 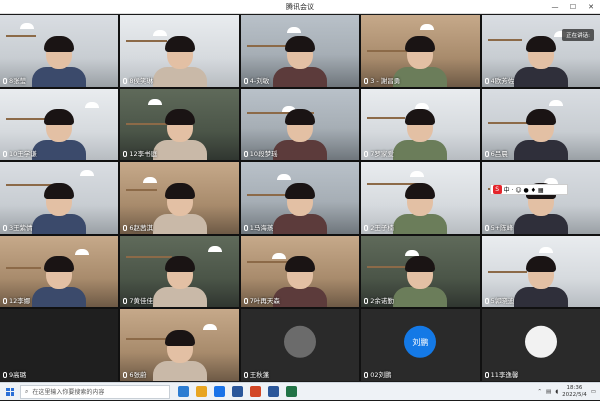 I want to click on participant-tile: 12李娜, so click(x=59, y=271).